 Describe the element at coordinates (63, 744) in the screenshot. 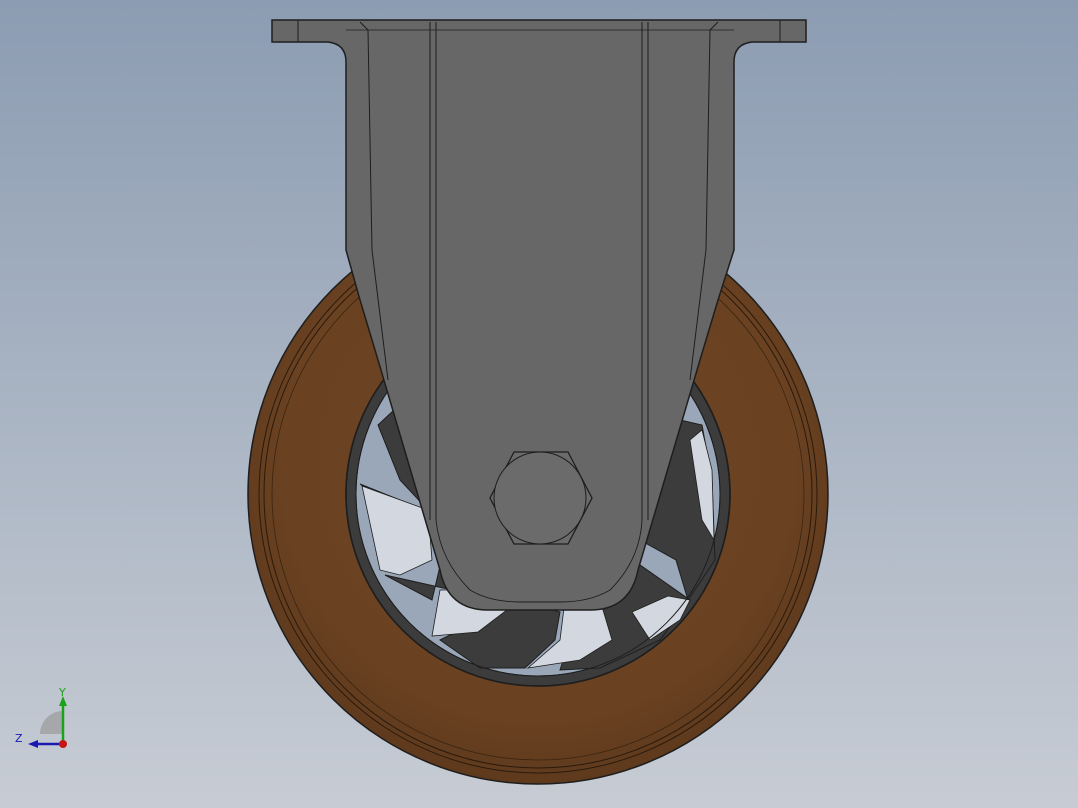

I see `triad-x-axis-dot` at that location.